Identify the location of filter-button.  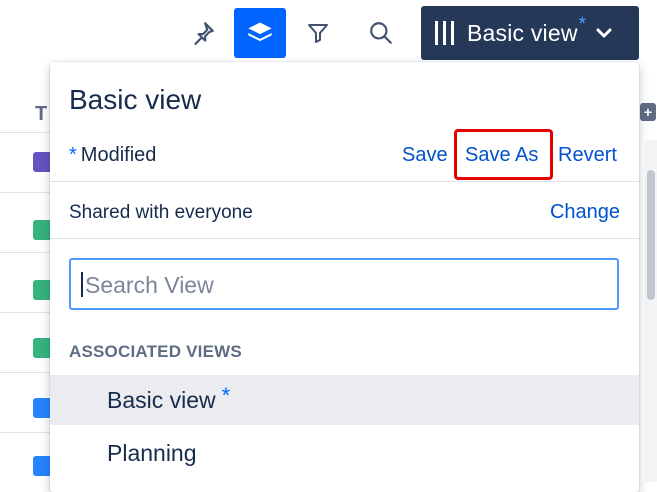
(318, 33).